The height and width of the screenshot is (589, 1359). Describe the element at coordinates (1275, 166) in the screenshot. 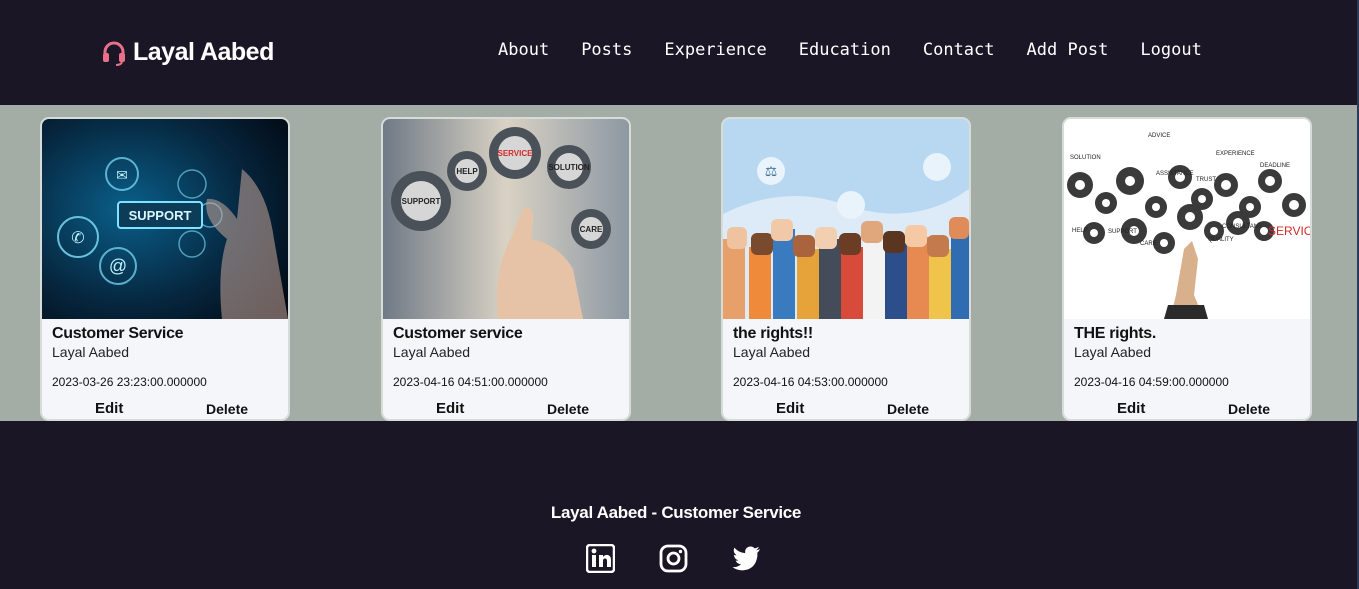

I see `svg-text: DEADLINE` at that location.